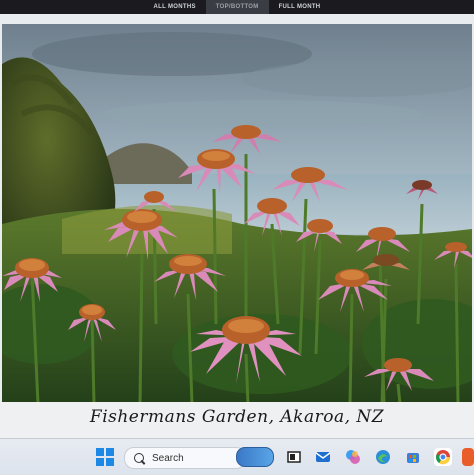 The width and height of the screenshot is (474, 475). I want to click on copilot-icon, so click(353, 457).